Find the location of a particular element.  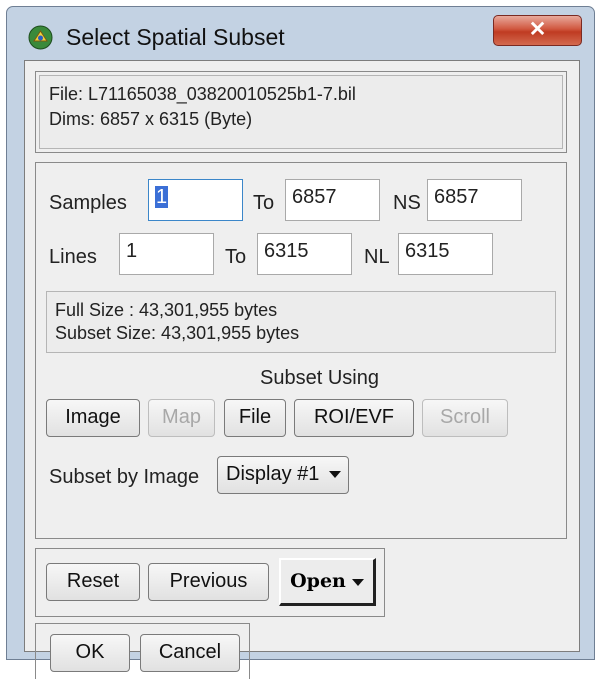

actions-group: Reset Previous Open is located at coordinates (210, 582).